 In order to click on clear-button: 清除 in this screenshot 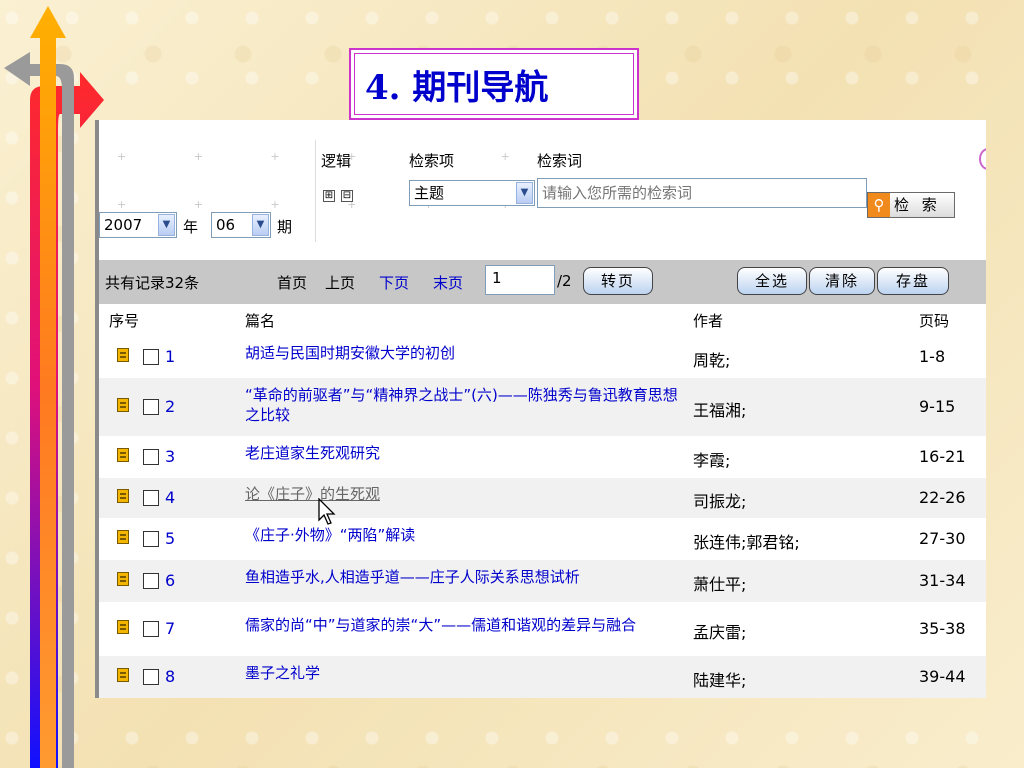, I will do `click(842, 281)`.